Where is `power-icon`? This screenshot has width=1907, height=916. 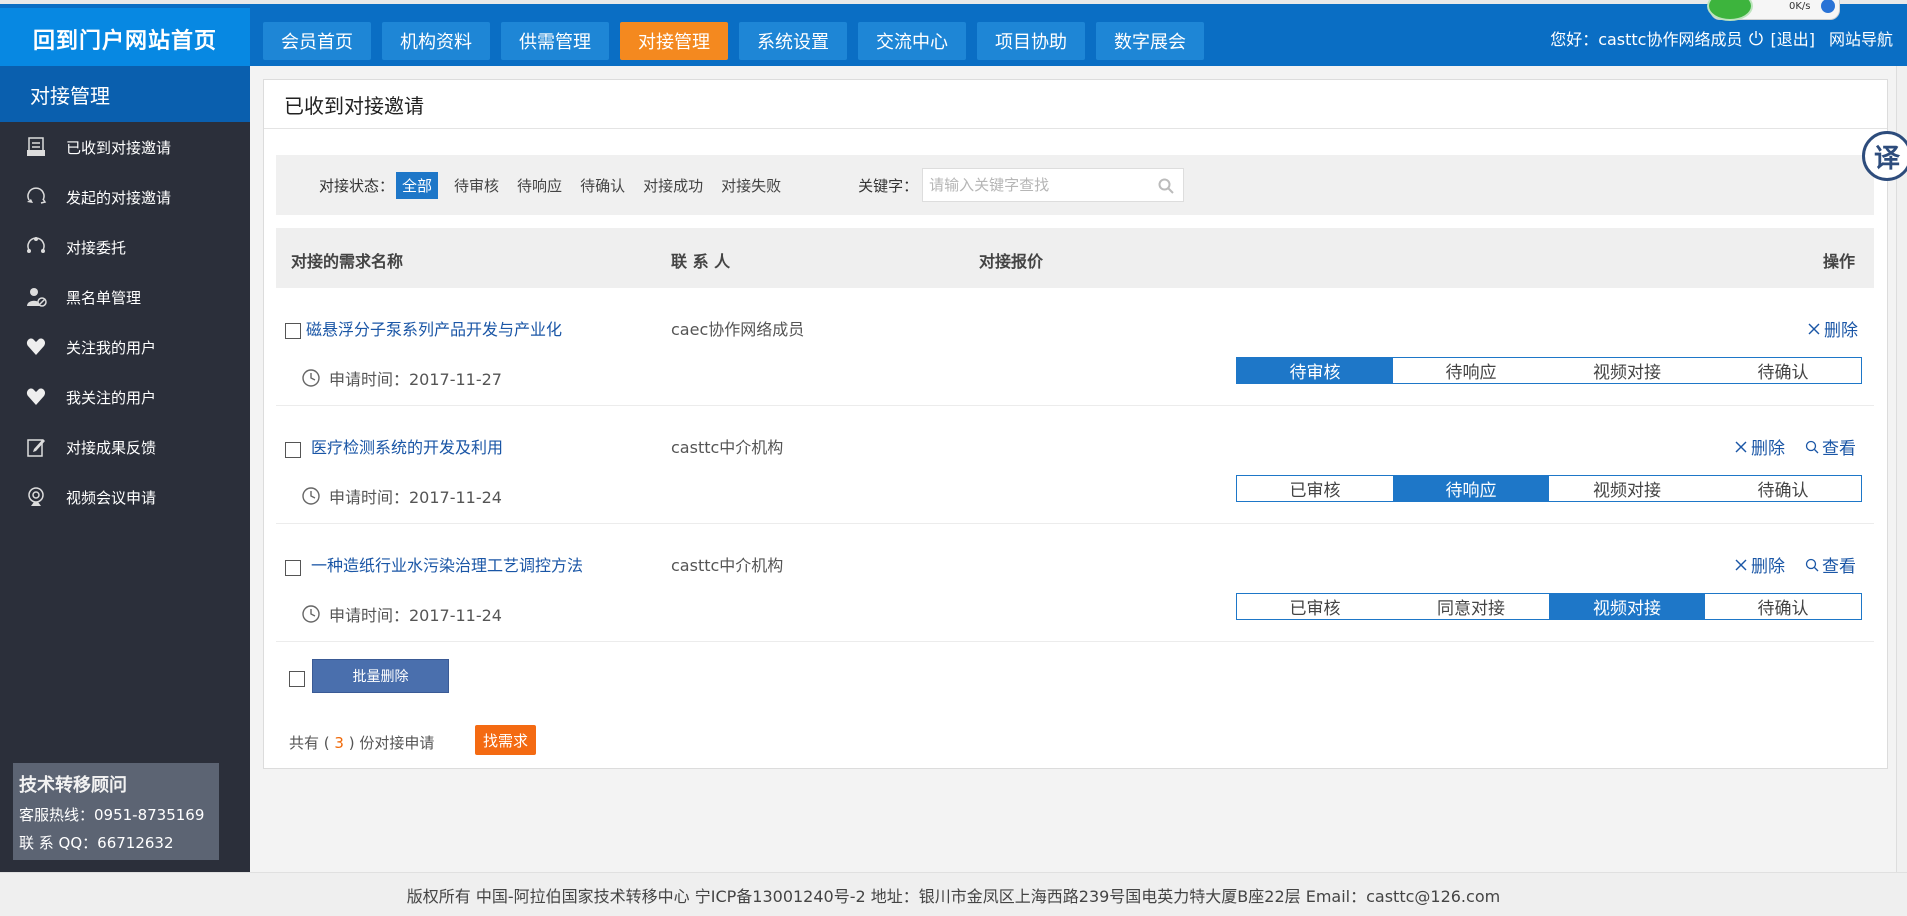
power-icon is located at coordinates (1756, 38).